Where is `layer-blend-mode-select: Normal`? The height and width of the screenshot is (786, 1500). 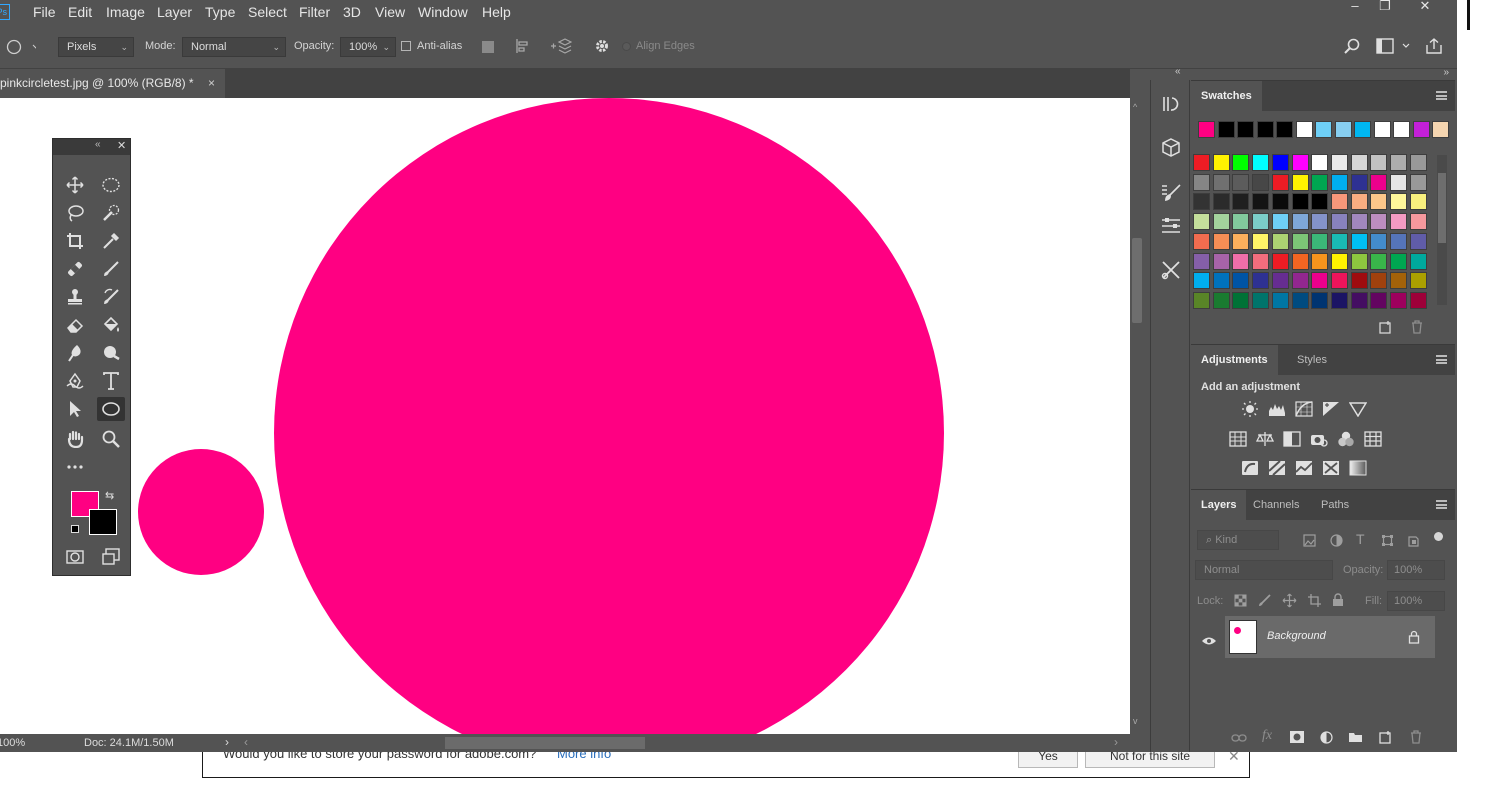 layer-blend-mode-select: Normal is located at coordinates (1264, 570).